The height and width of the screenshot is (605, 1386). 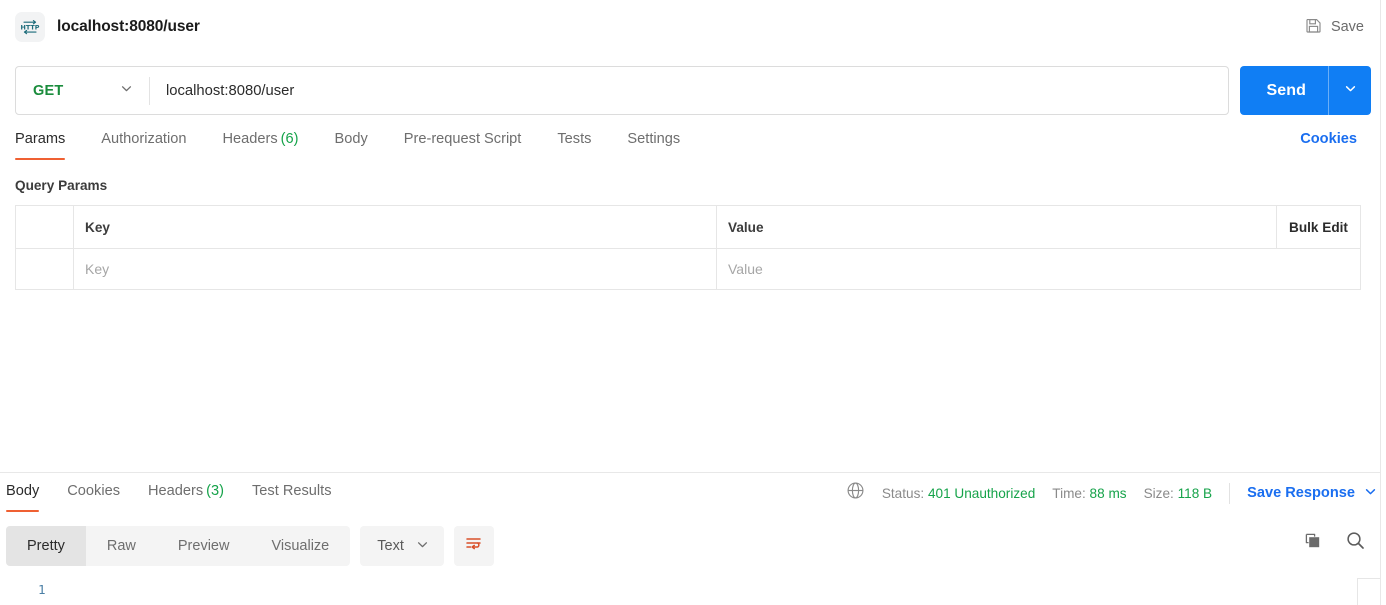 I want to click on table-row: Key Value, so click(x=688, y=269).